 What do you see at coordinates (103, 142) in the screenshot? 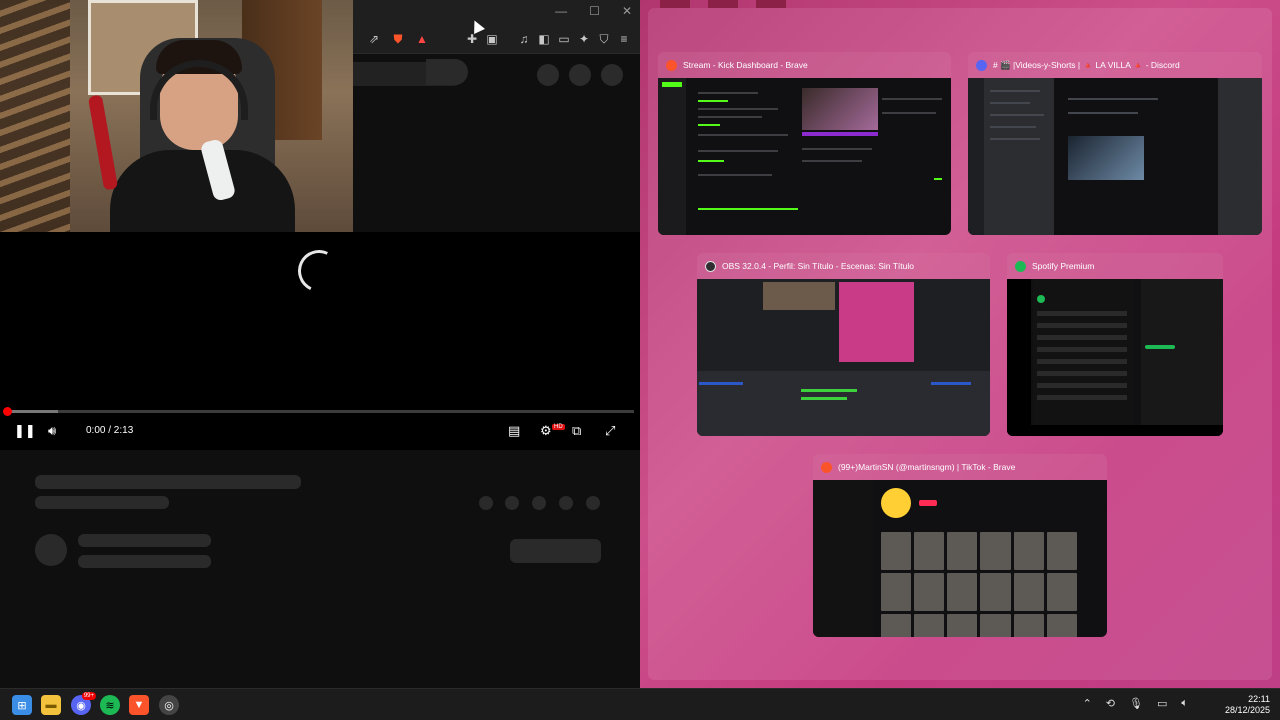
I see `webcam-microphone` at bounding box center [103, 142].